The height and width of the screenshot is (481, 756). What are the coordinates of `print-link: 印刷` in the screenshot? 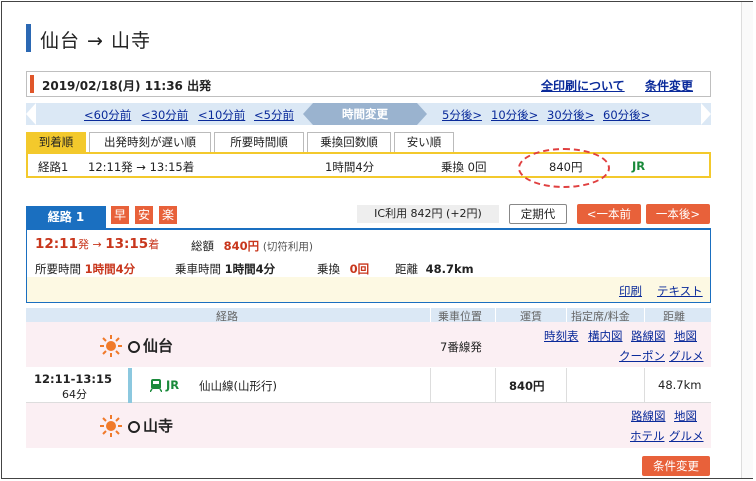 It's located at (630, 291).